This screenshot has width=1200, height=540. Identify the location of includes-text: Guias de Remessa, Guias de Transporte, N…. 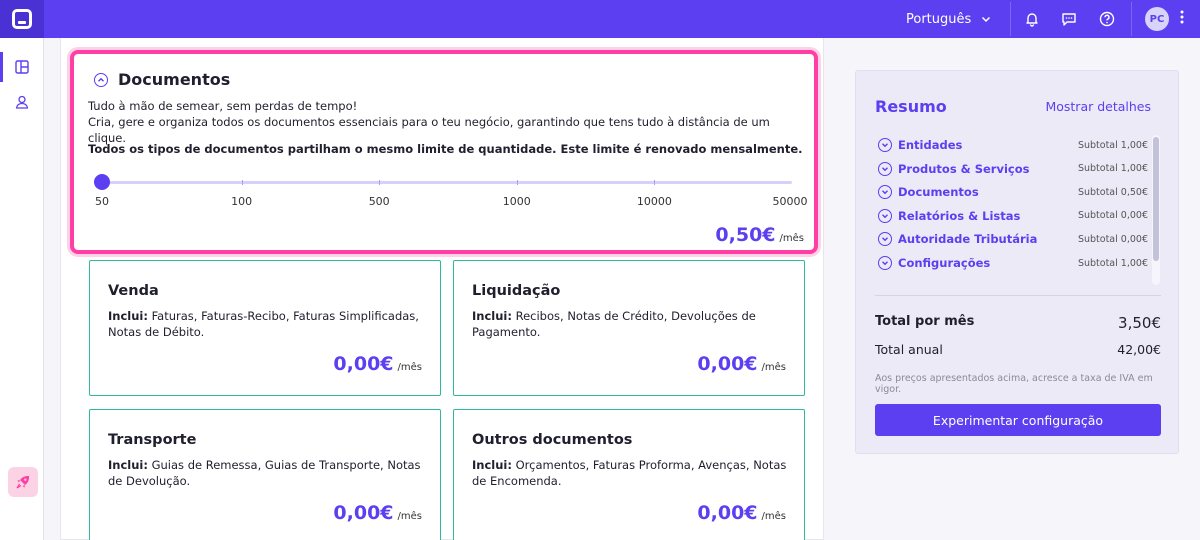
(264, 473).